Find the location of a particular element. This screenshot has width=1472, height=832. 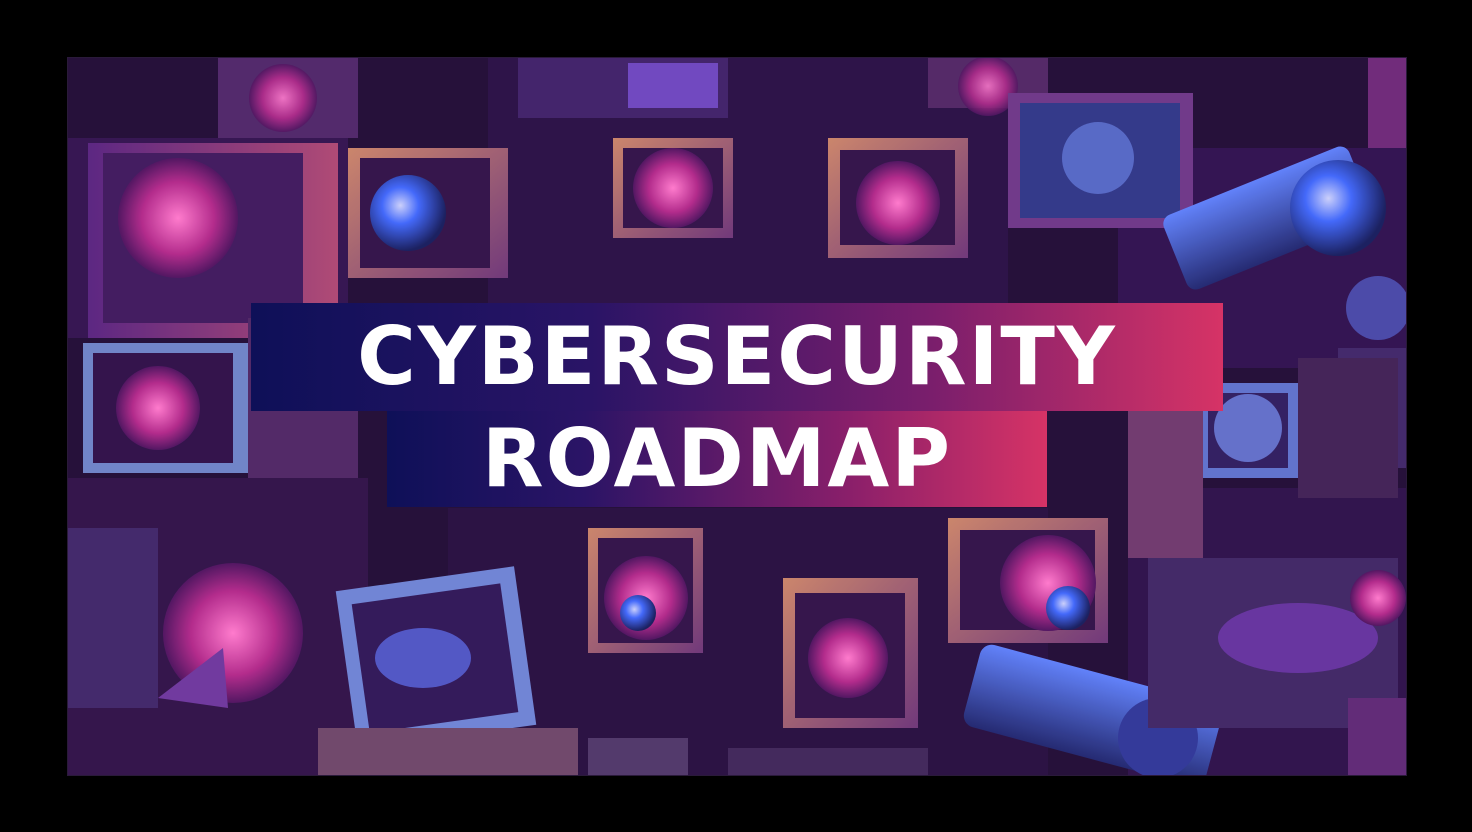

title-line1: CYBERSECURITY is located at coordinates (737, 356).